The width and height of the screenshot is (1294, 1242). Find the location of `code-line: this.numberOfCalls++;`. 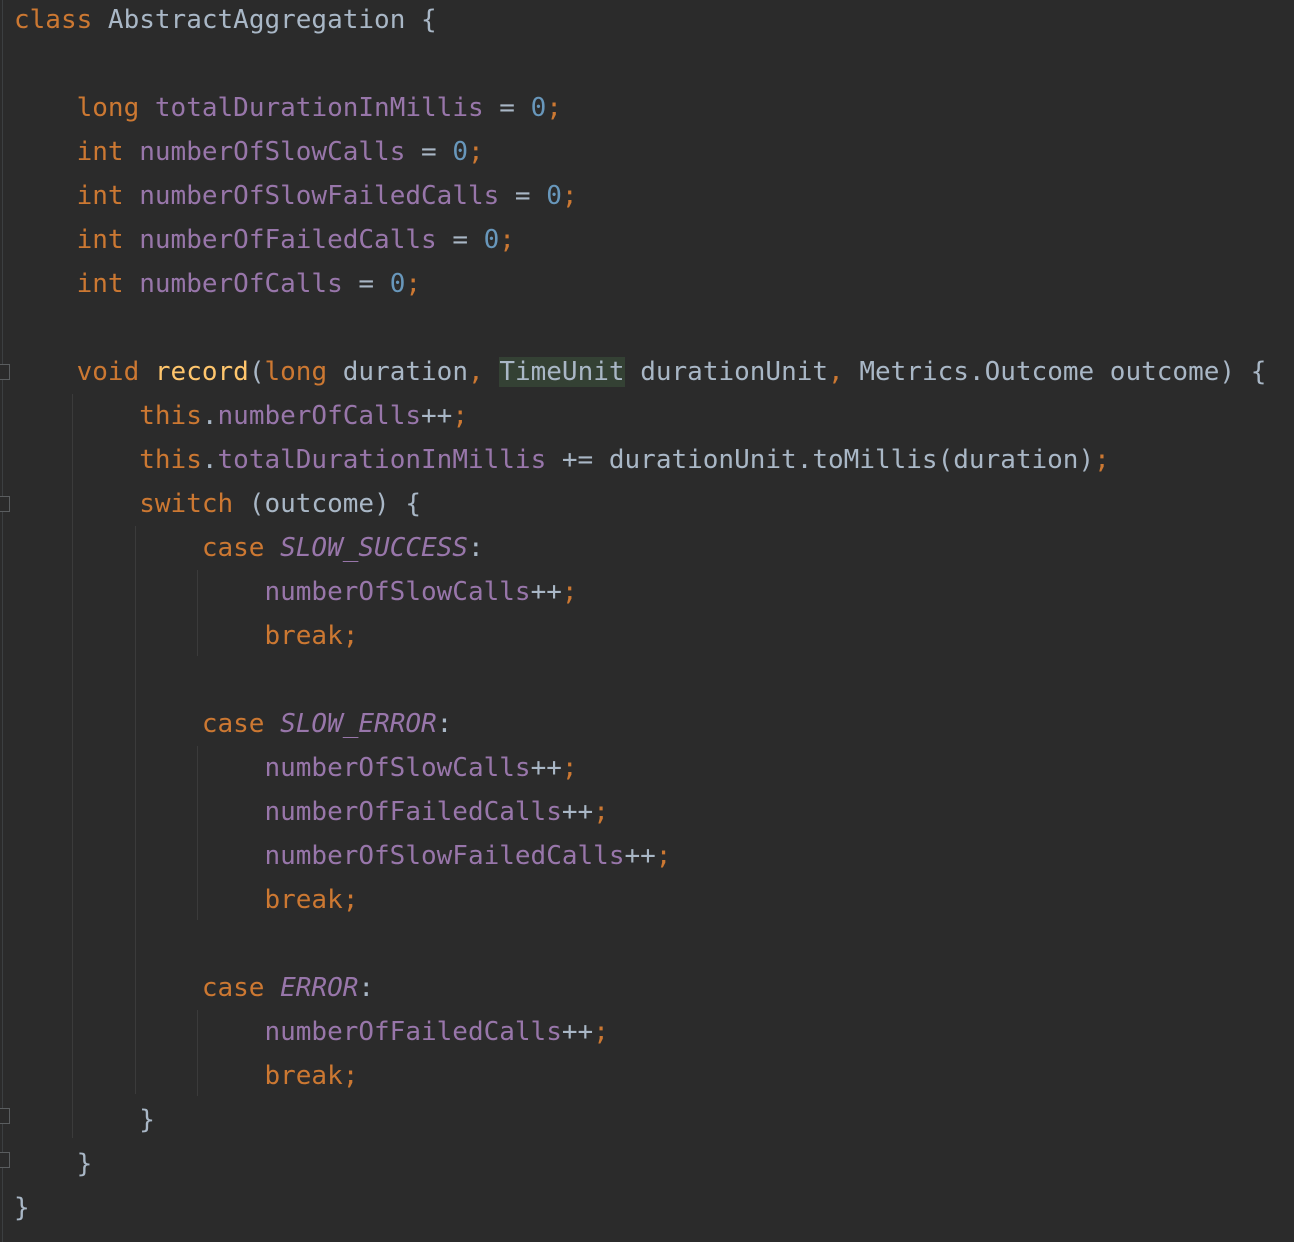

code-line: this.numberOfCalls++; is located at coordinates (241, 416).